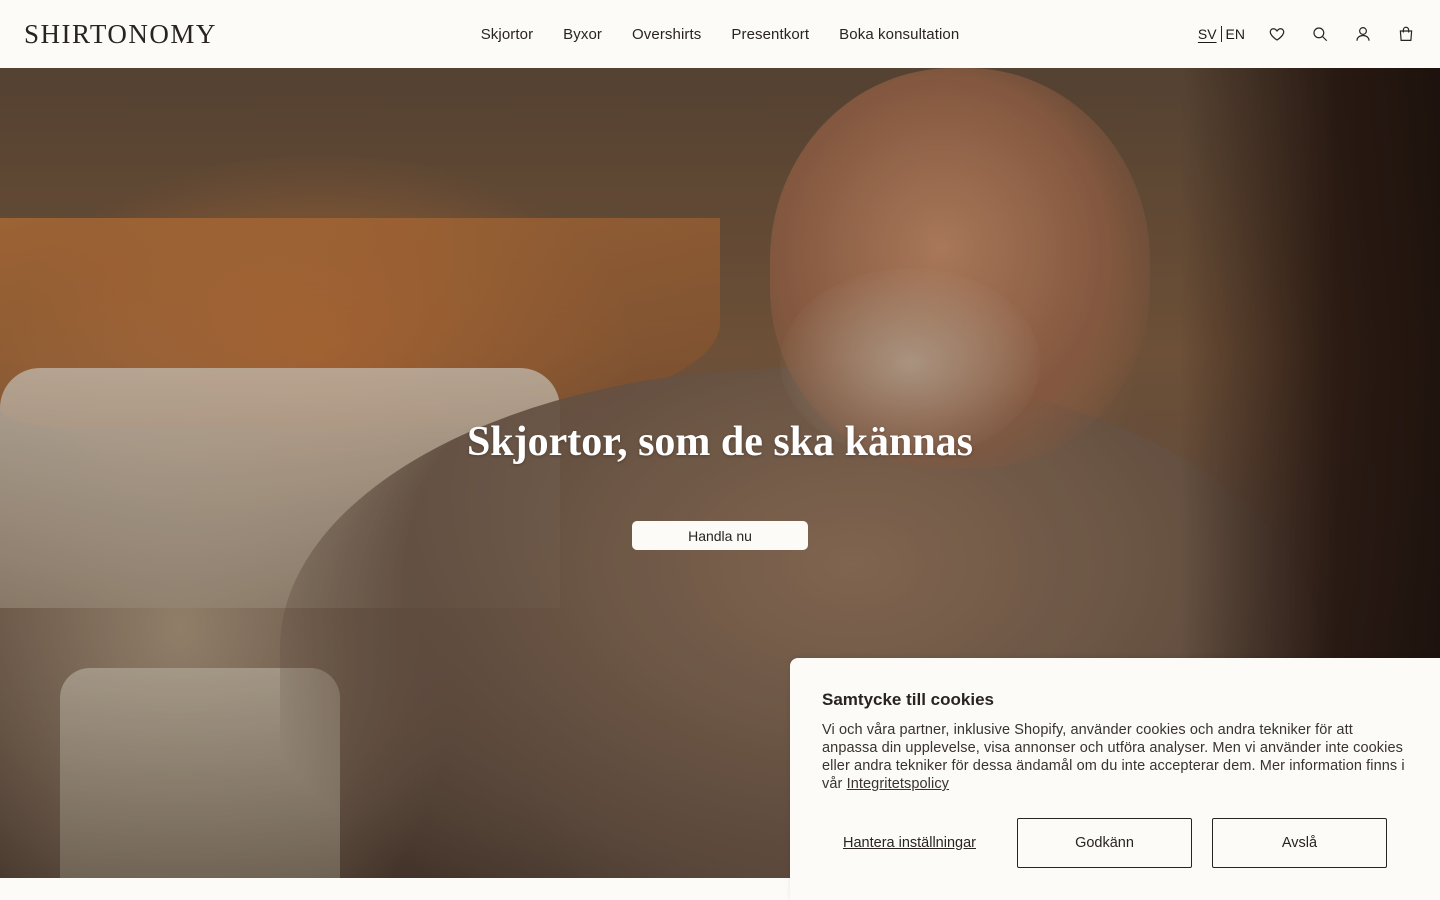 This screenshot has height=900, width=1440. I want to click on header-actions: SV EN, so click(1307, 34).